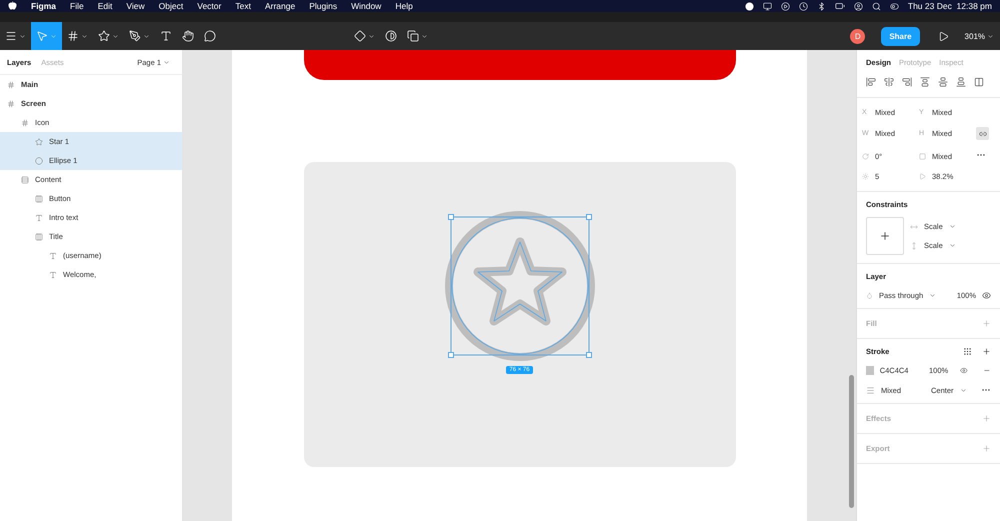 The height and width of the screenshot is (521, 1000). Describe the element at coordinates (43, 6) in the screenshot. I see `app-menu: Figma` at that location.